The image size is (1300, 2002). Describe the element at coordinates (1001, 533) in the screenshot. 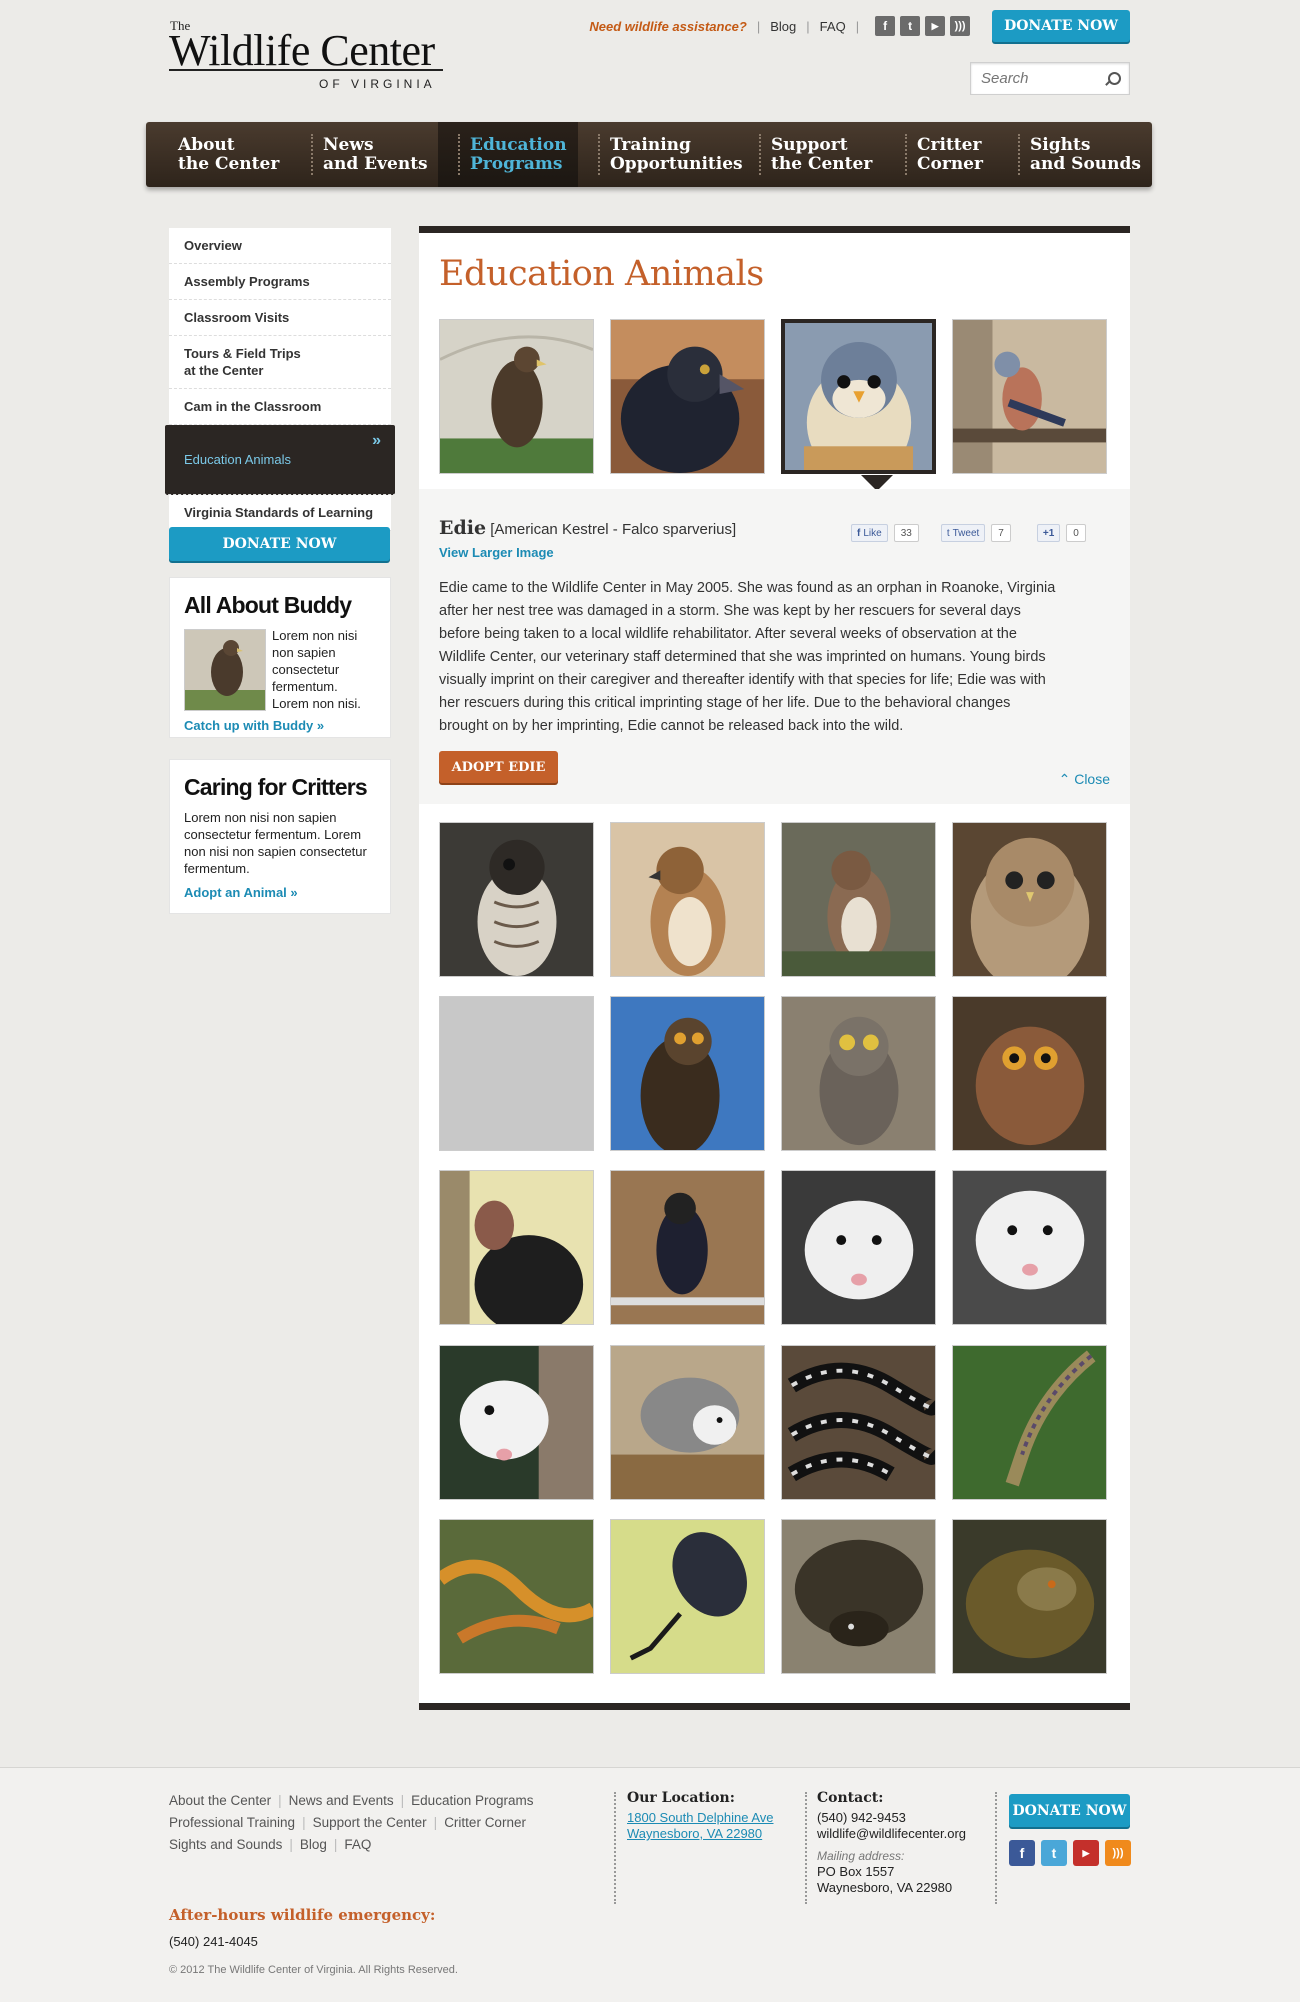

I see `tweet-count: 7` at that location.